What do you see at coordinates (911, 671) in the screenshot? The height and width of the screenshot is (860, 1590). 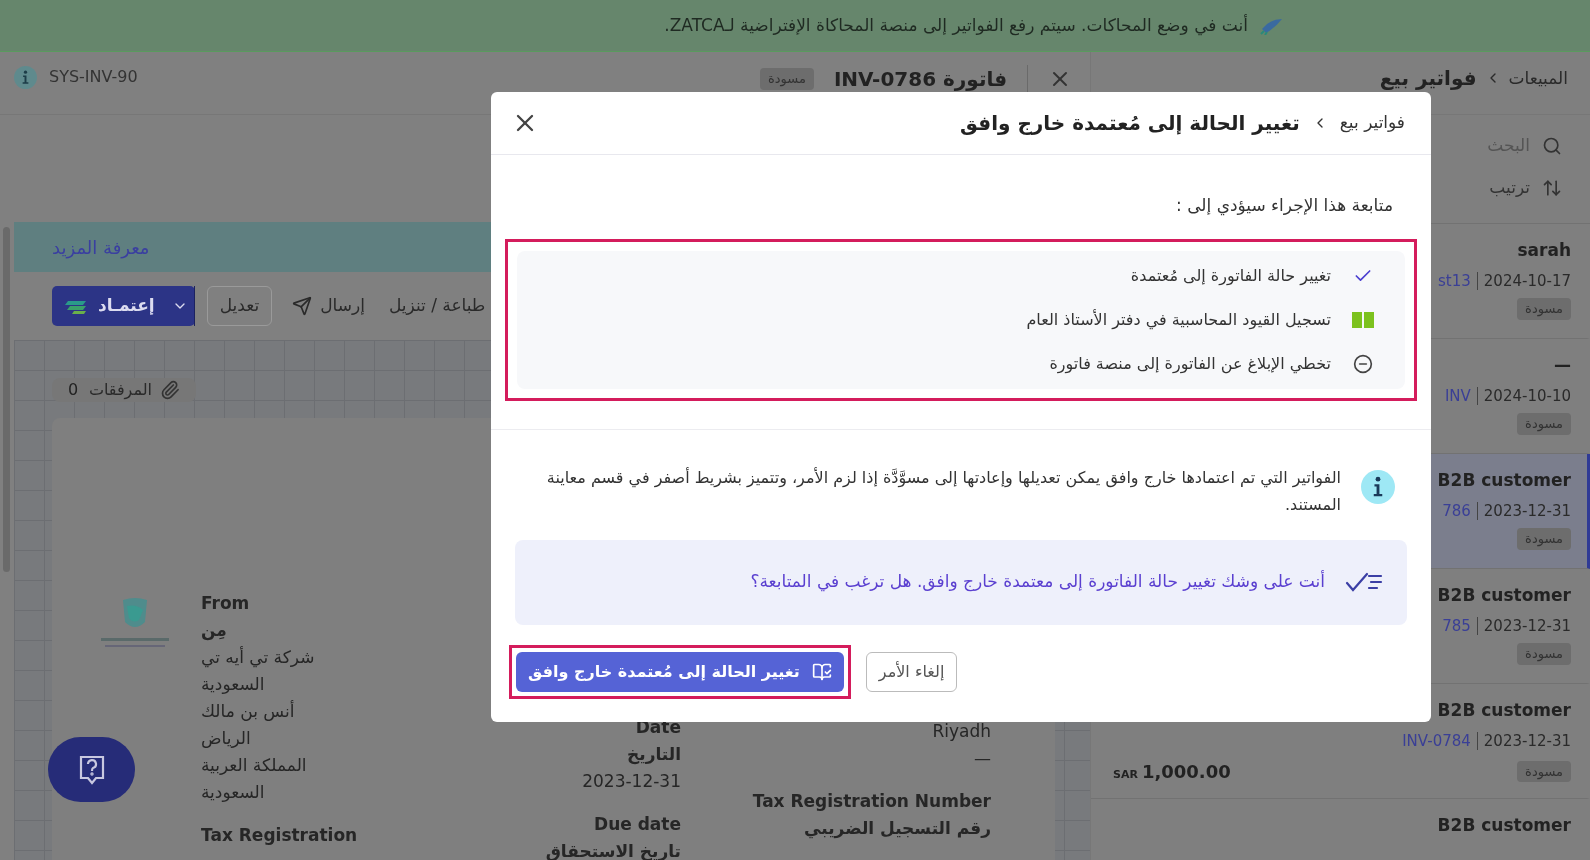 I see `cancel-button: إلغاء الأمر` at bounding box center [911, 671].